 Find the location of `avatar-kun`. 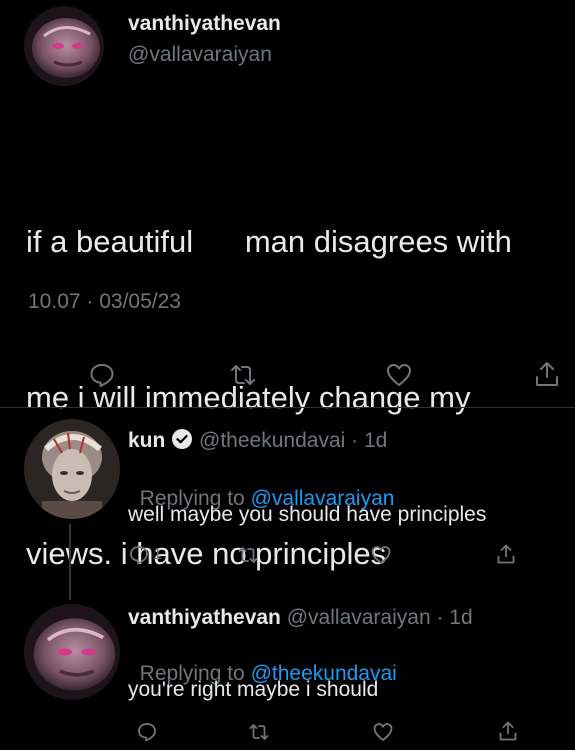

avatar-kun is located at coordinates (72, 469).